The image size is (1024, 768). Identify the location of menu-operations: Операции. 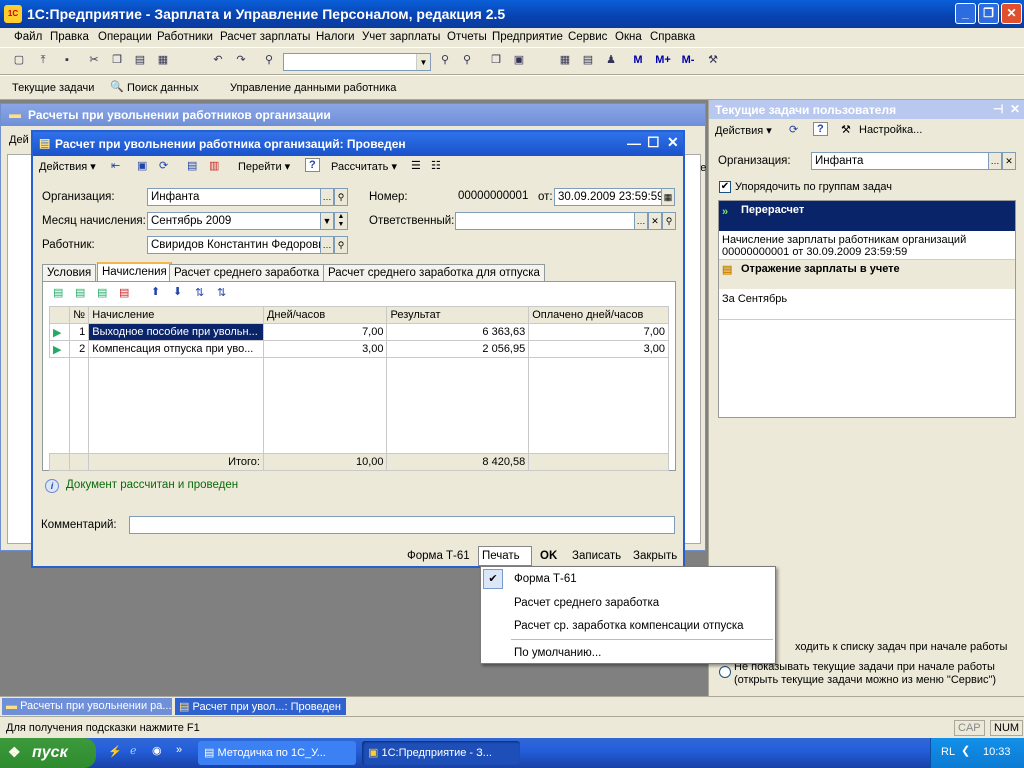
(125, 37).